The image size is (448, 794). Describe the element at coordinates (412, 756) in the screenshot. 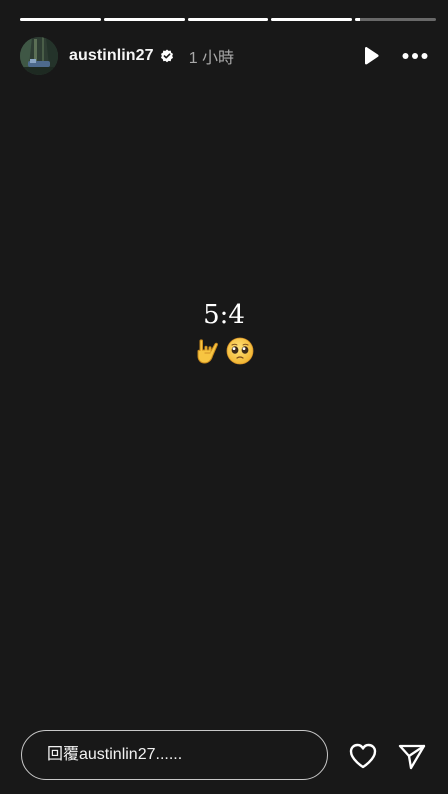

I see `send-icon` at that location.